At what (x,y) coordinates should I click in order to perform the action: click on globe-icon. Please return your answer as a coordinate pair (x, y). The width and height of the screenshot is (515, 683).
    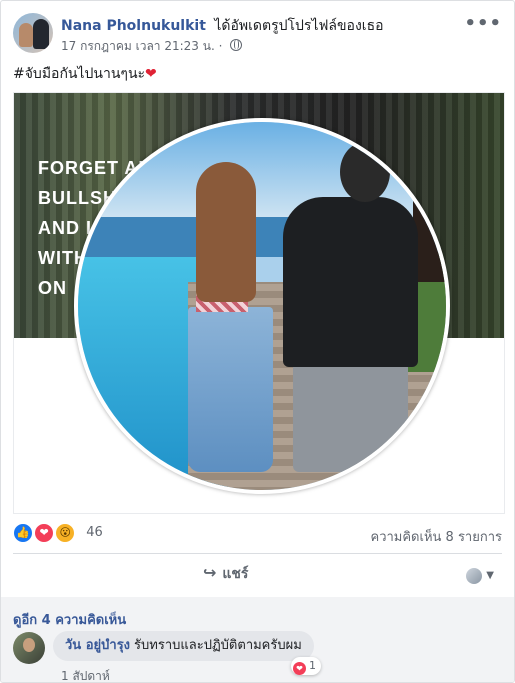
    Looking at the image, I should click on (236, 45).